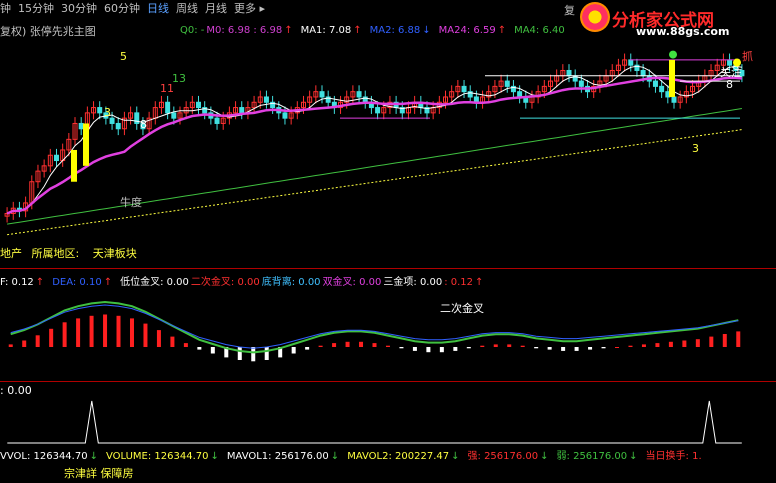 This screenshot has height=483, width=776. I want to click on header-value-7: ↓, so click(455, 456).